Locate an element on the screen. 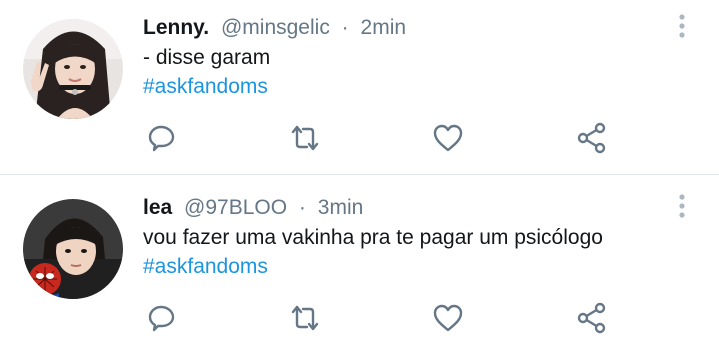  tweet-divider is located at coordinates (359, 174).